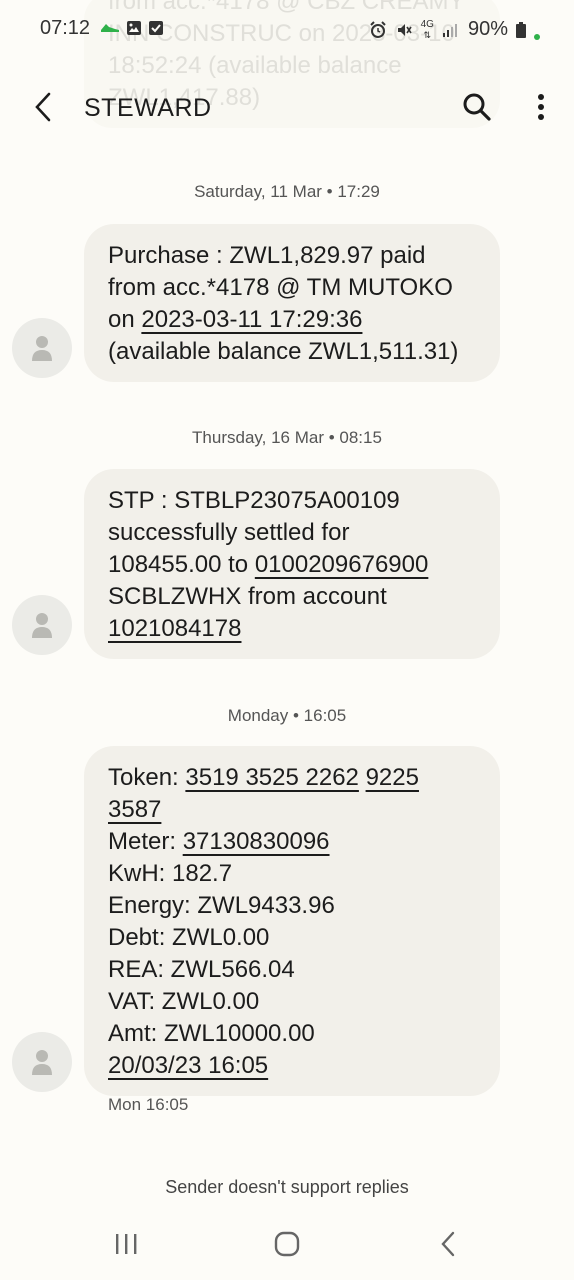  I want to click on system-icons: 4G ⇅ 90%, so click(454, 29).